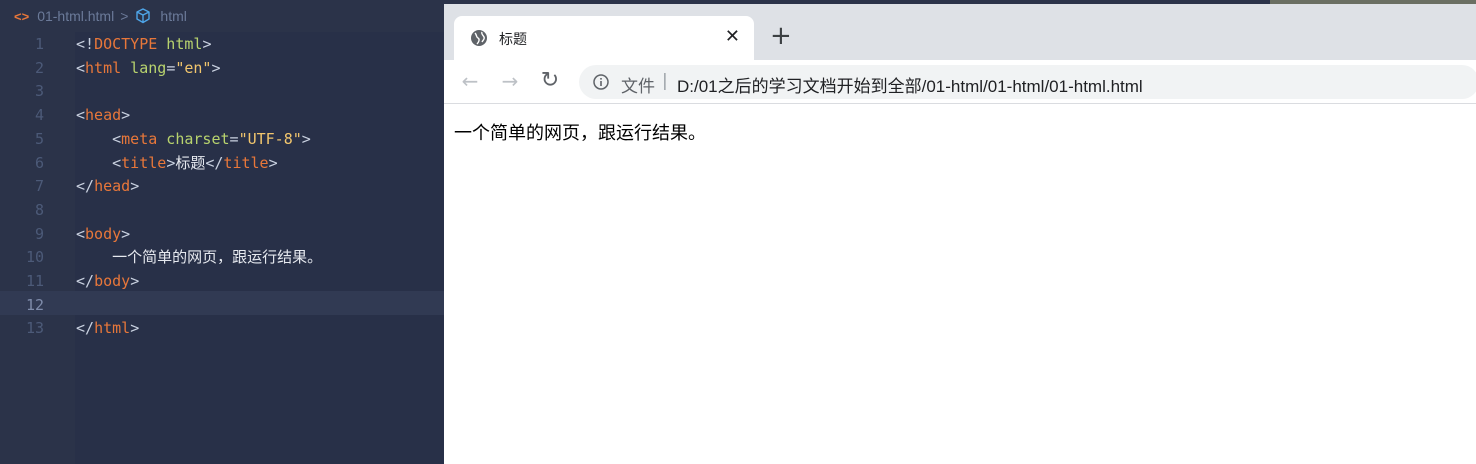  I want to click on code-line: 9 <body>, so click(222, 234).